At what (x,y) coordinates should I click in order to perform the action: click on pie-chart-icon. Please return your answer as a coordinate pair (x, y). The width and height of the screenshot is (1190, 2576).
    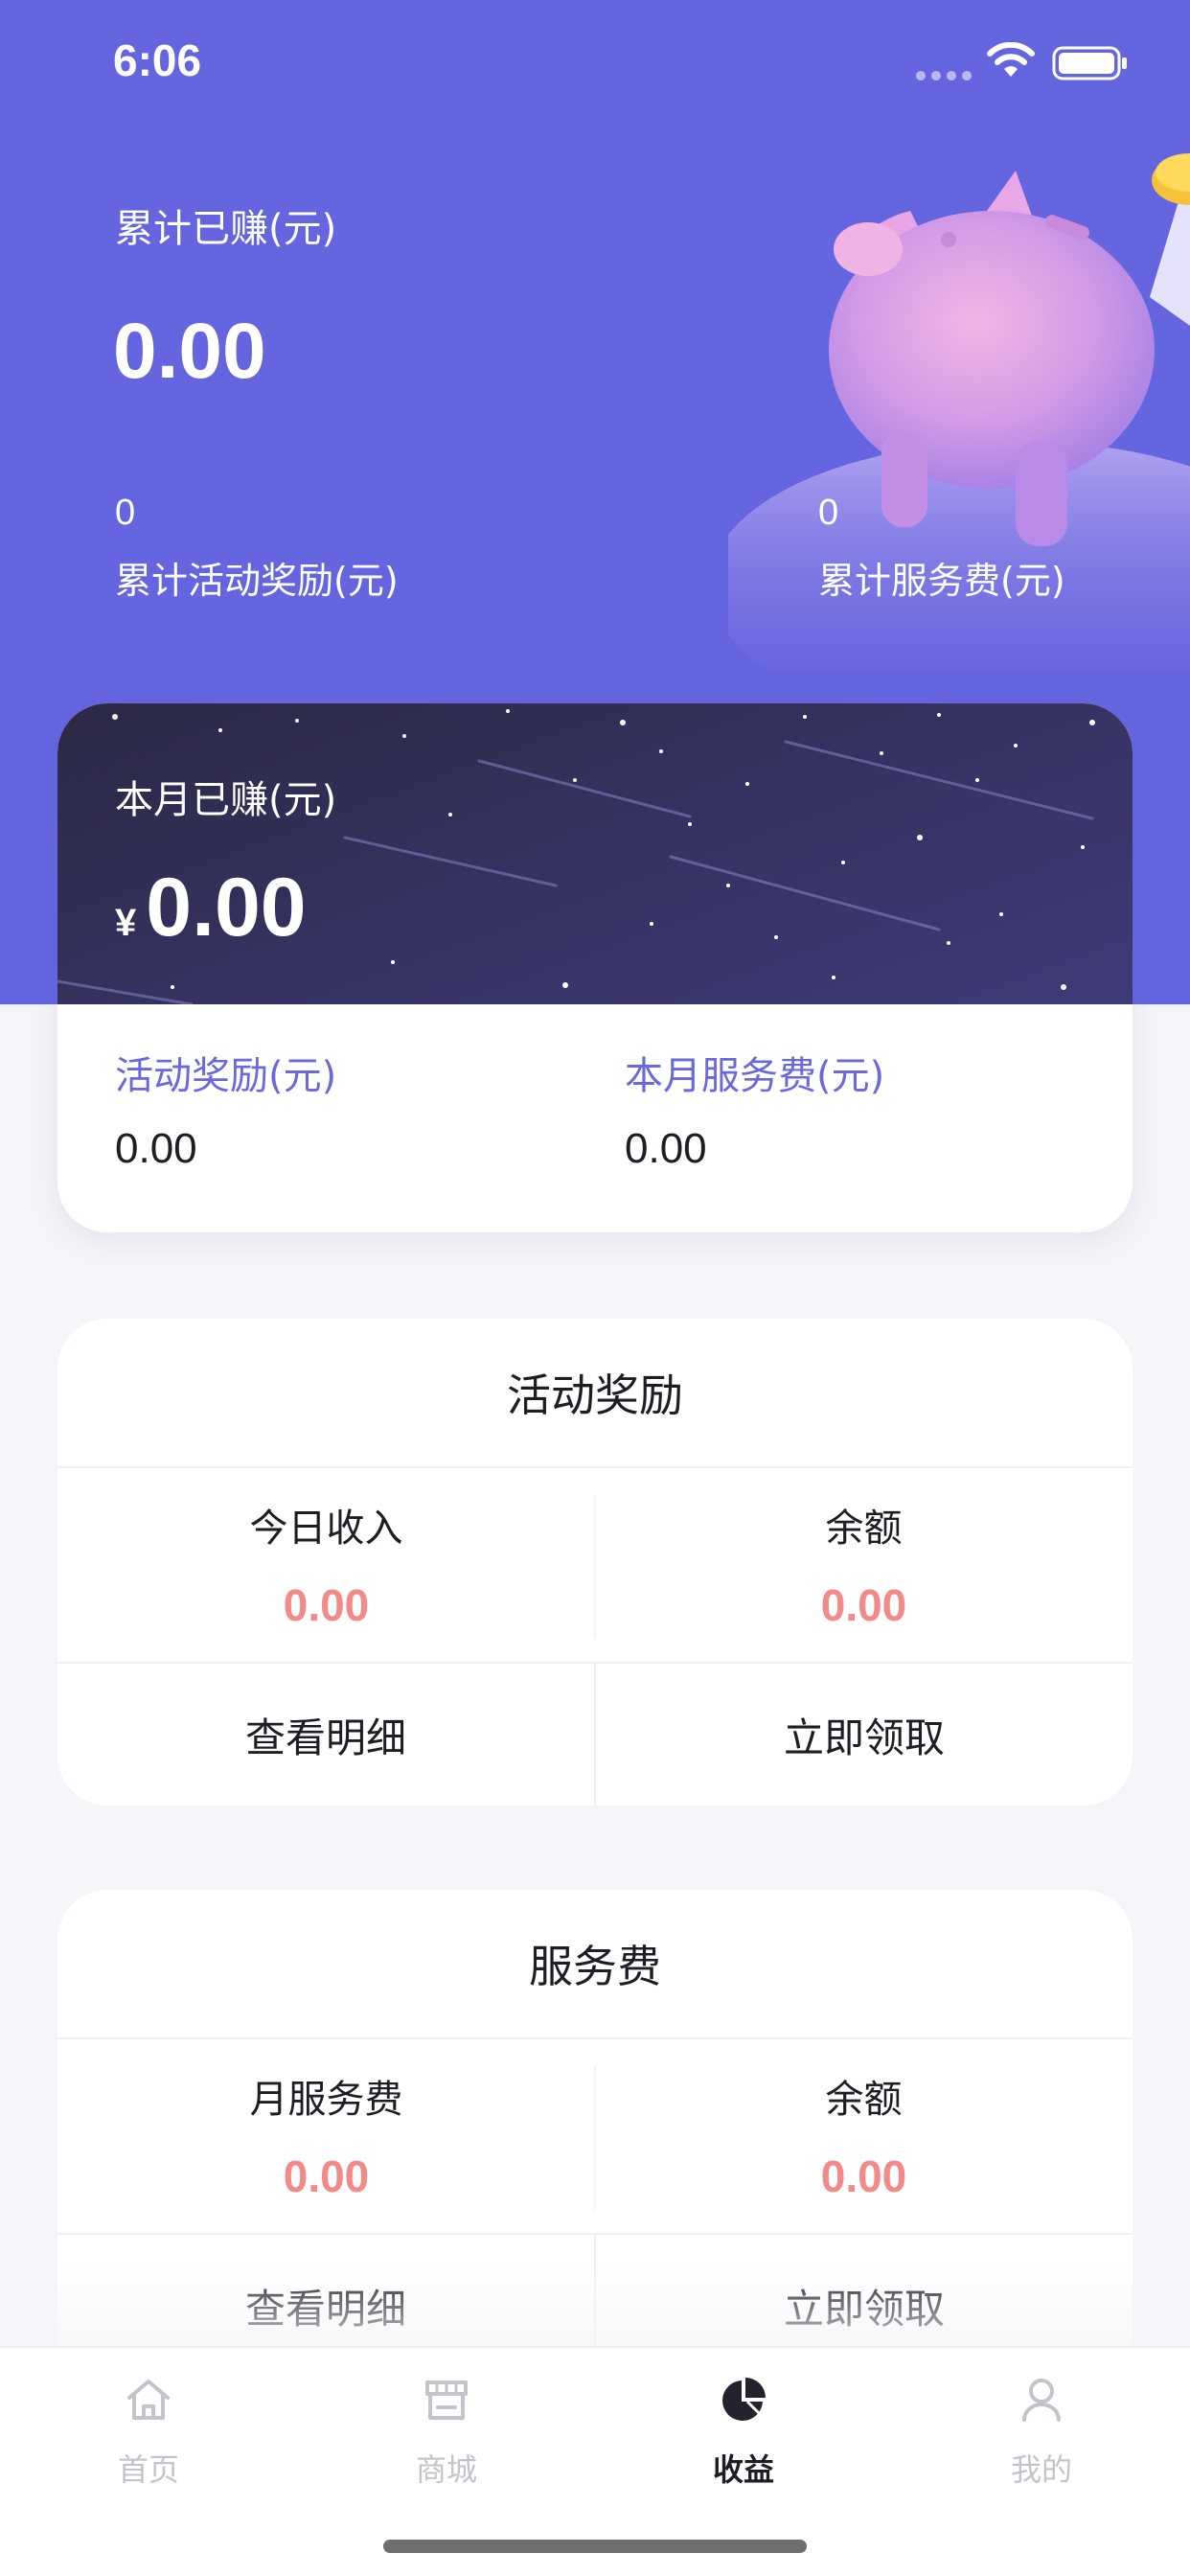
    Looking at the image, I should click on (744, 2399).